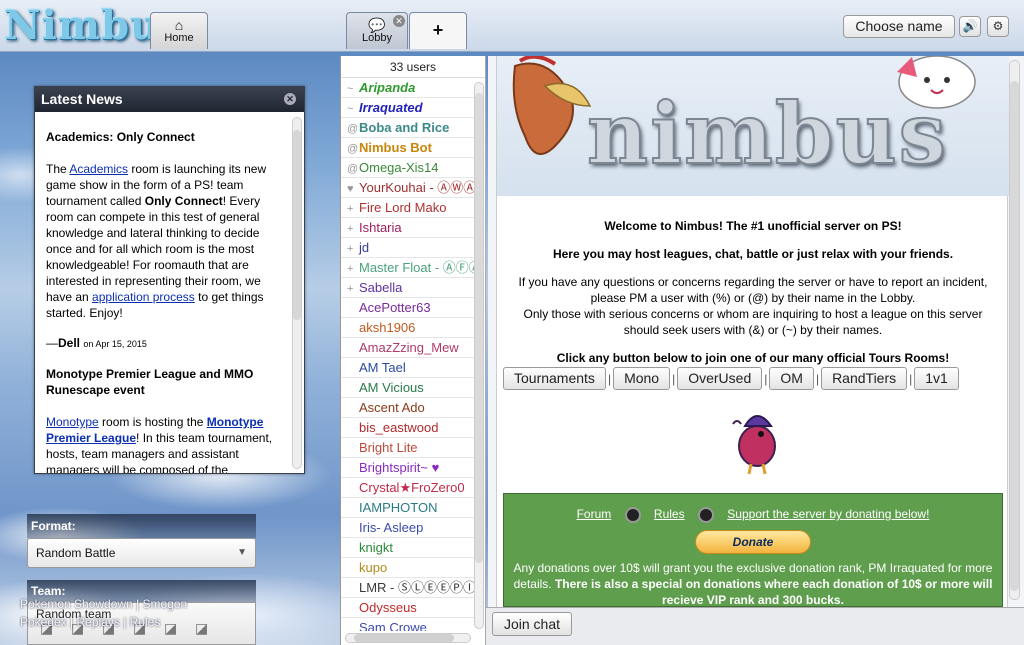  I want to click on user-list-item: IAMPHOTON, so click(407, 508).